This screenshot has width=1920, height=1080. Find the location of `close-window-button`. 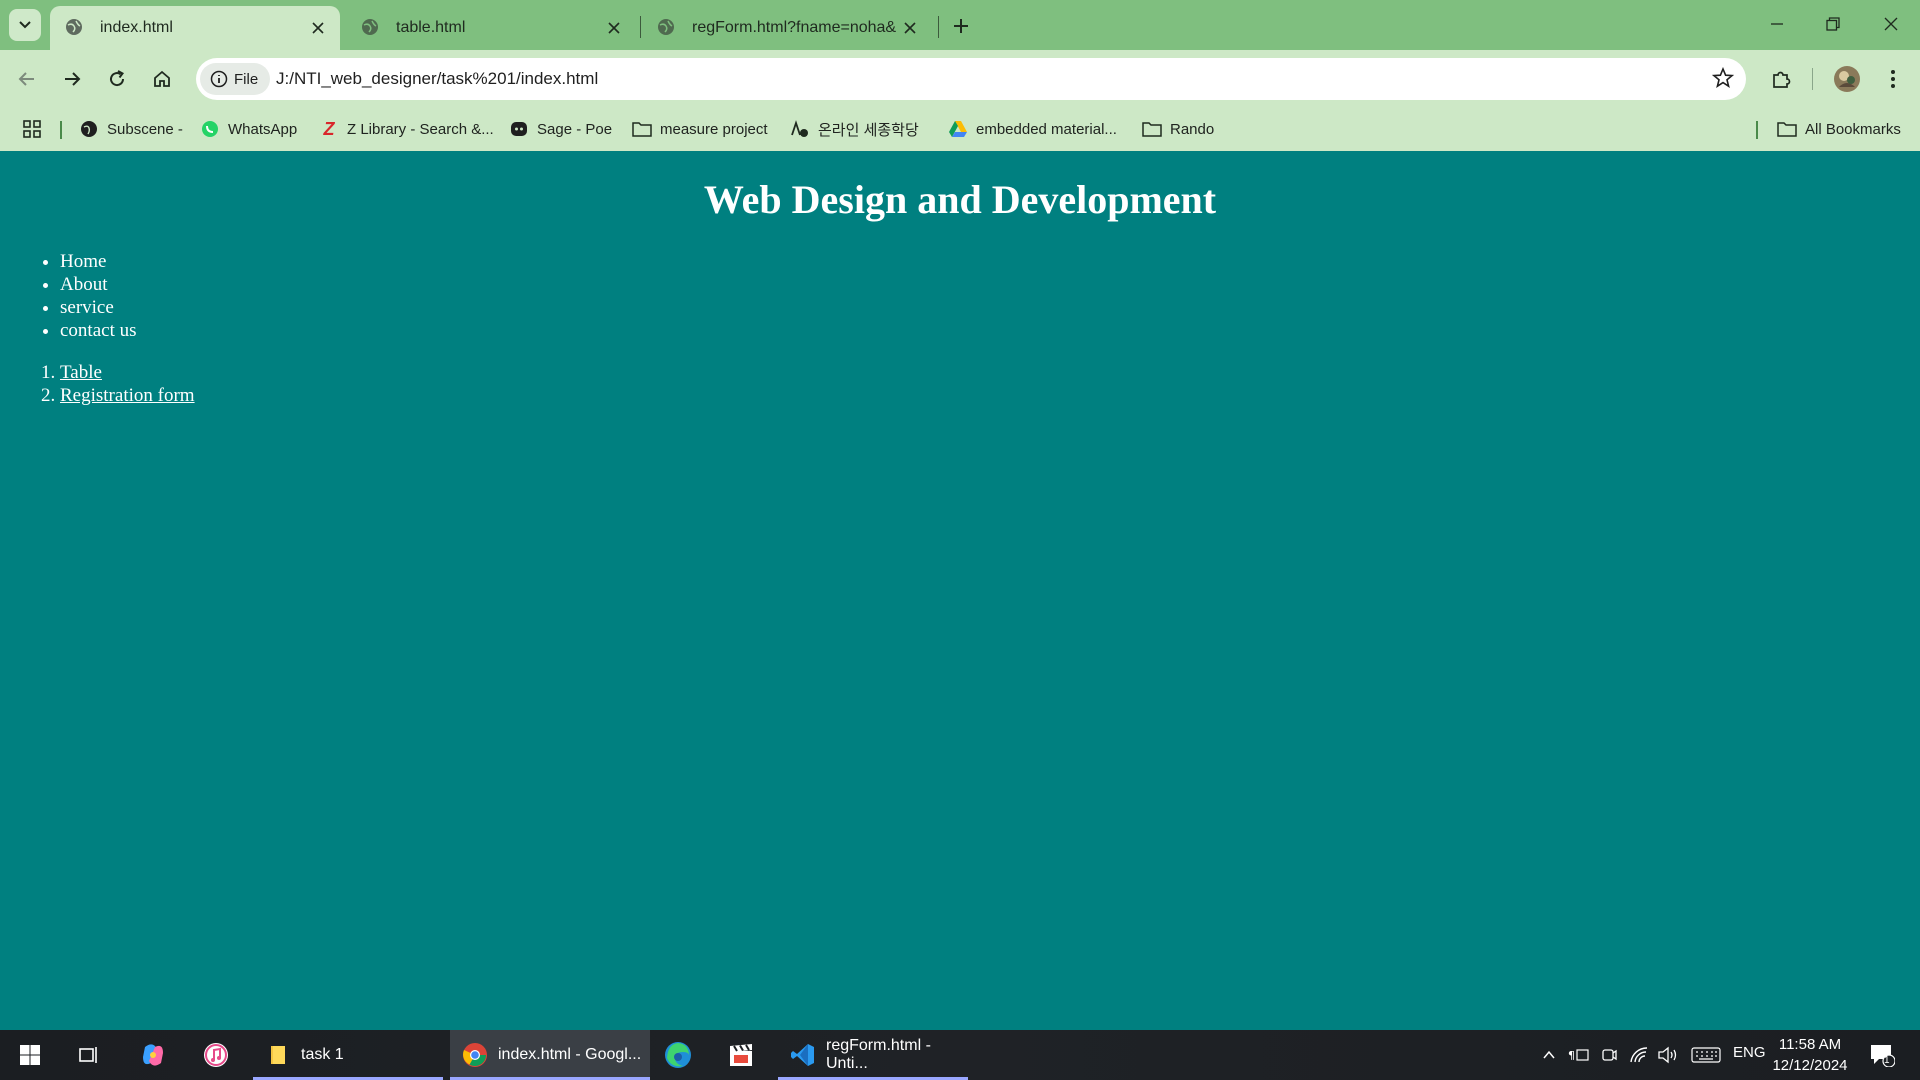

close-window-button is located at coordinates (1891, 24).